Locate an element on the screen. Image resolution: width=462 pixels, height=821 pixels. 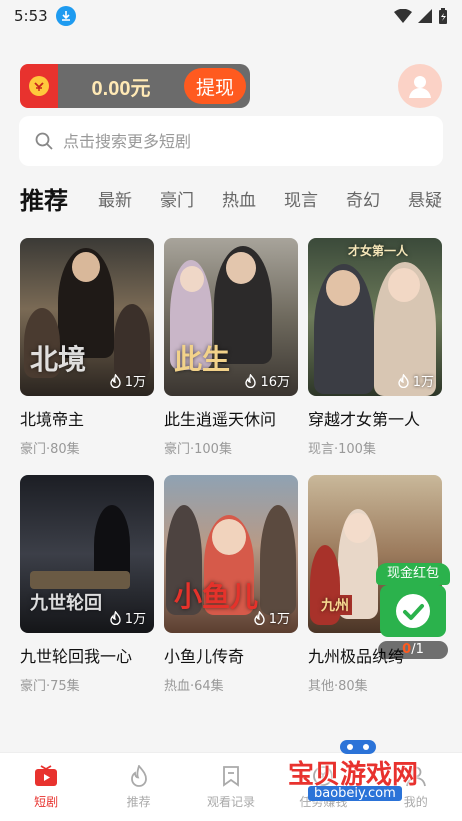
drama-poster: 小鱼儿 1万 is located at coordinates (231, 554).